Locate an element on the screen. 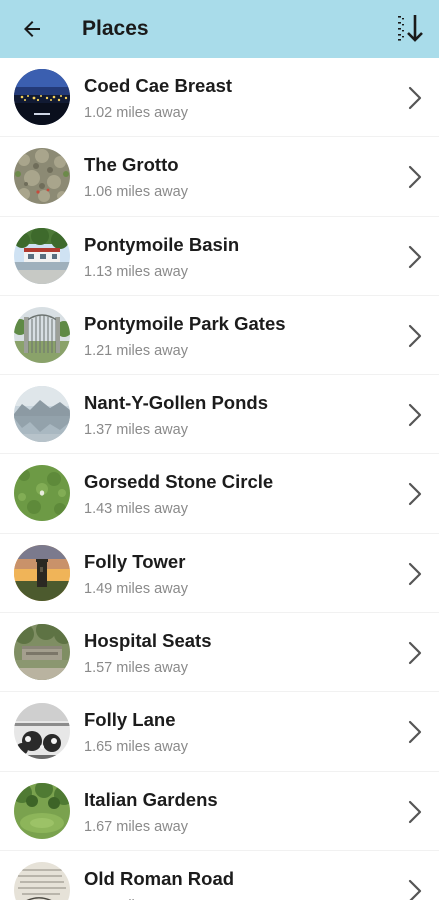 This screenshot has width=439, height=900. sort-descending-icon is located at coordinates (410, 28).